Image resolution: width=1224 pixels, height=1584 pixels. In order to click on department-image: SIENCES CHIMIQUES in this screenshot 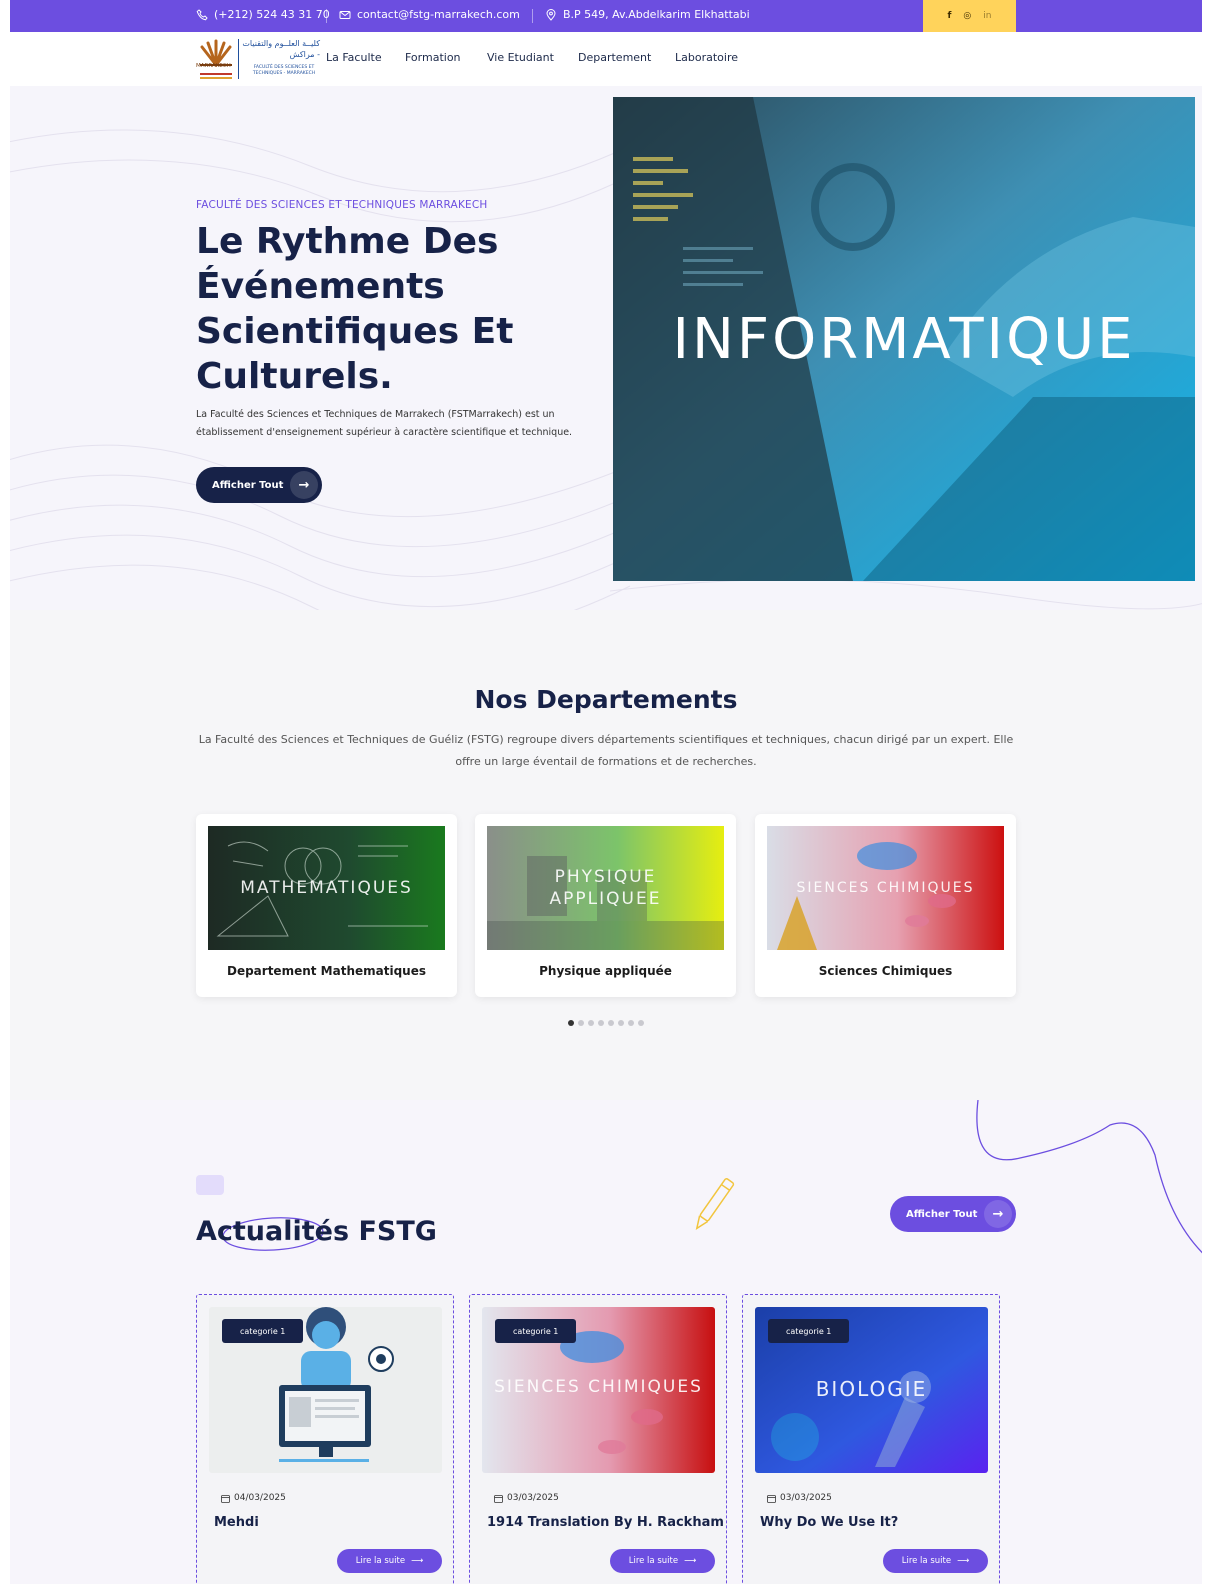, I will do `click(885, 888)`.